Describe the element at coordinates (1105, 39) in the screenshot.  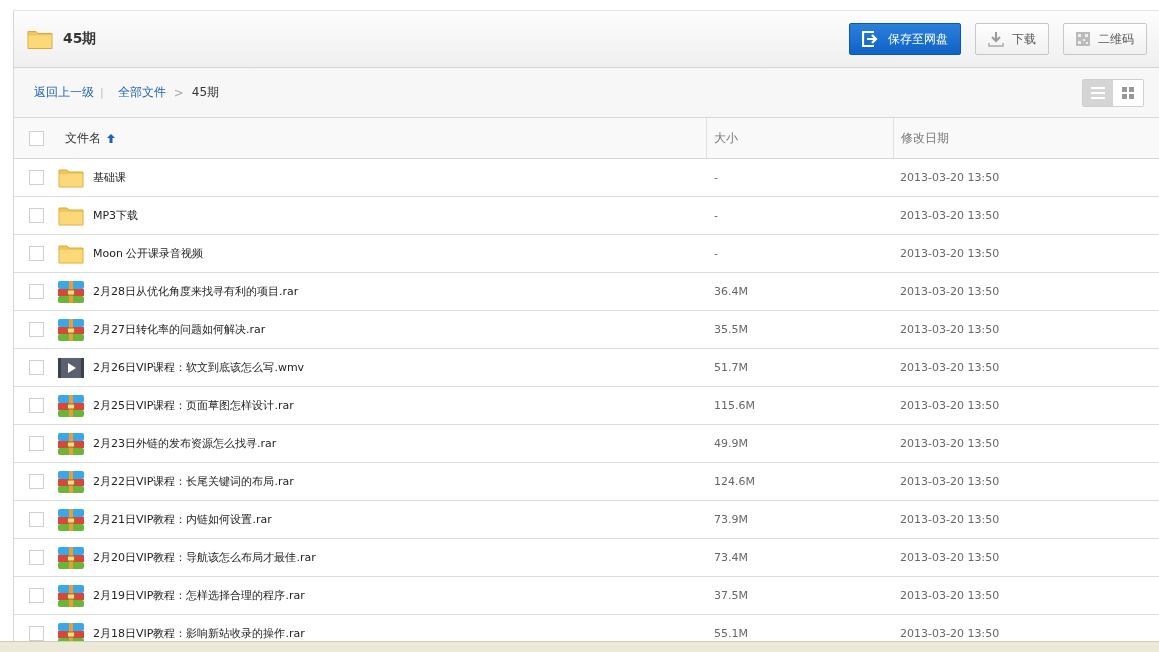
I see `qrcode-button: 二维码` at that location.